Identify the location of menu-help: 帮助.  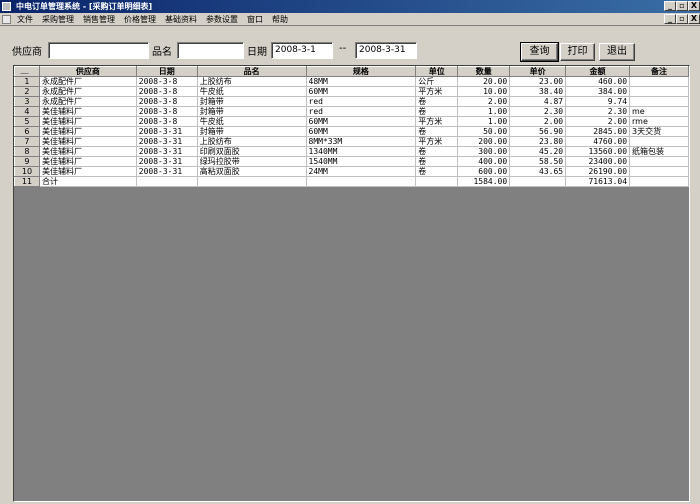
(280, 19).